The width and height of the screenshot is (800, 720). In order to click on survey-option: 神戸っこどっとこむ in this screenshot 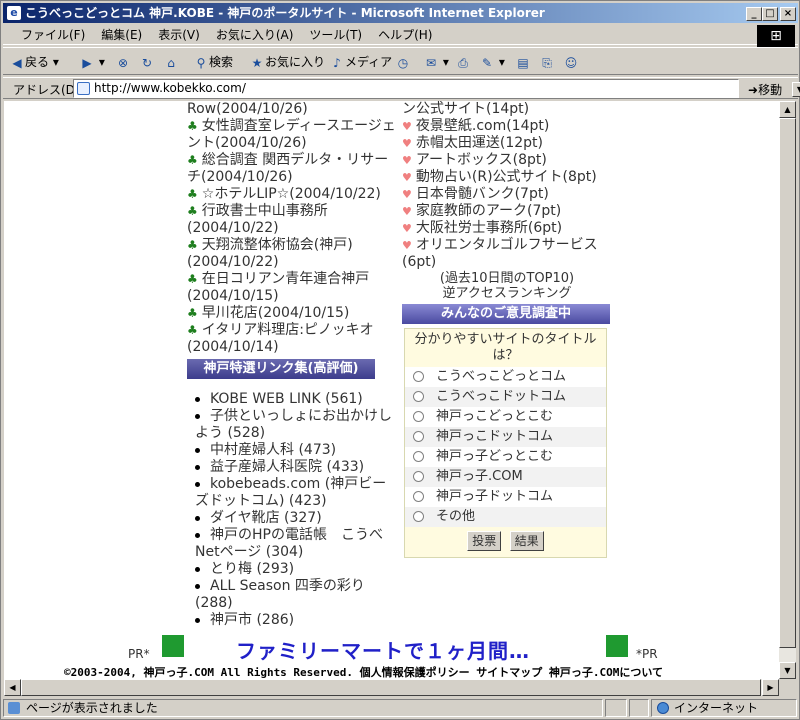, I will do `click(505, 417)`.